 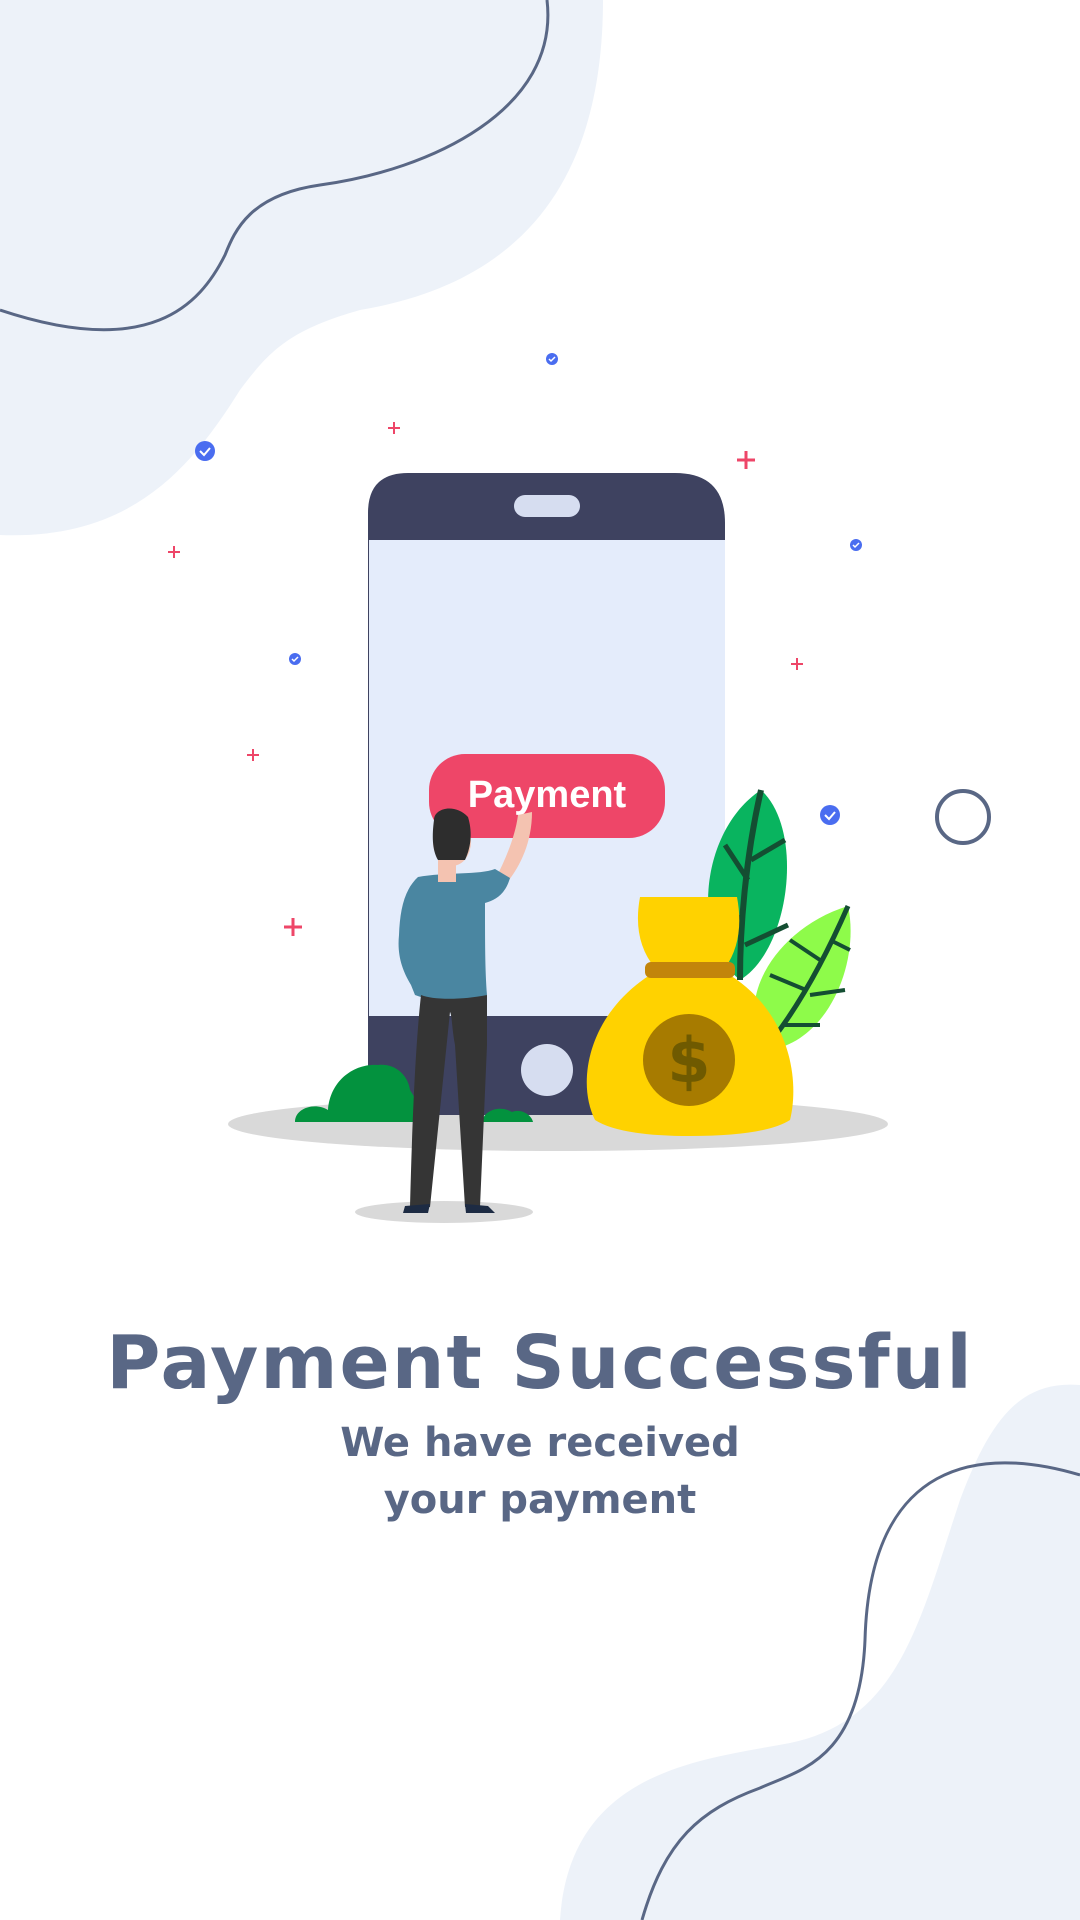 I want to click on person-shadow, so click(x=444, y=1212).